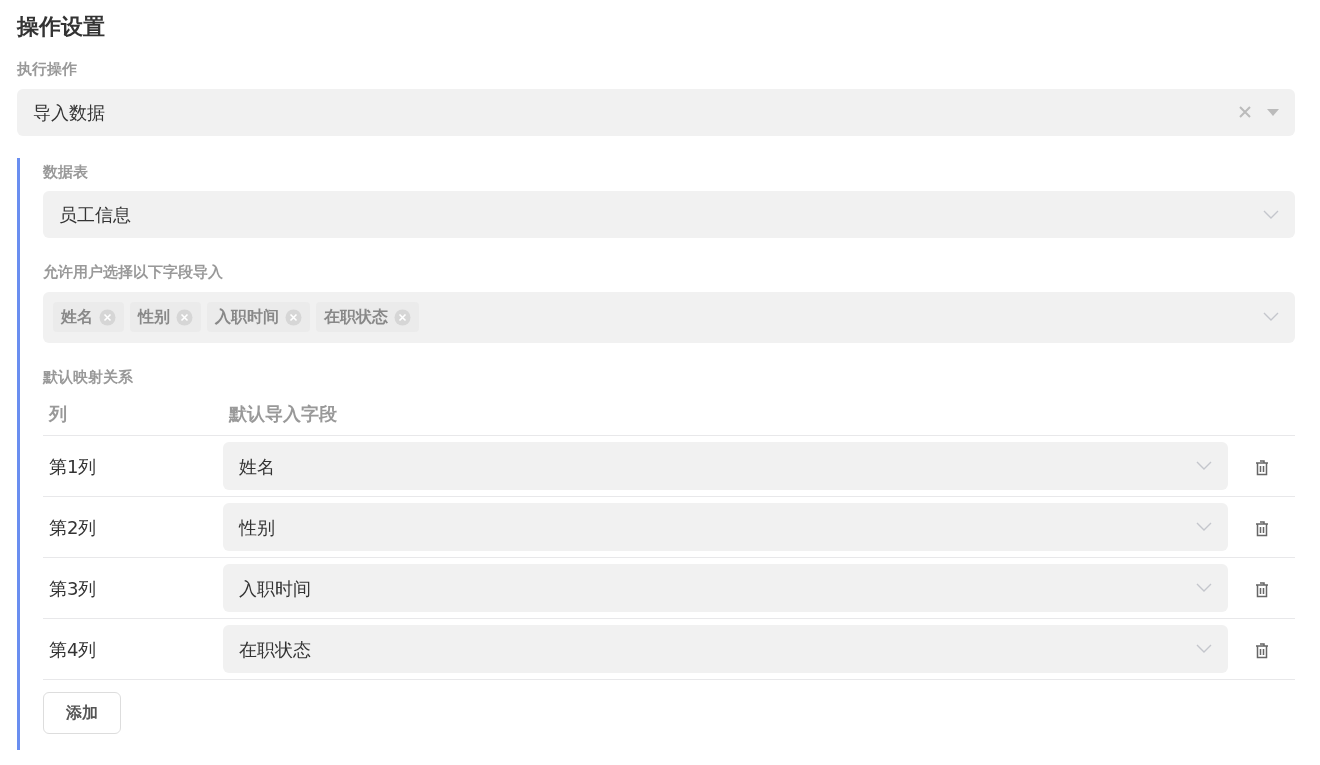 This screenshot has height=765, width=1320. What do you see at coordinates (669, 214) in the screenshot?
I see `table-select: 员工信息` at bounding box center [669, 214].